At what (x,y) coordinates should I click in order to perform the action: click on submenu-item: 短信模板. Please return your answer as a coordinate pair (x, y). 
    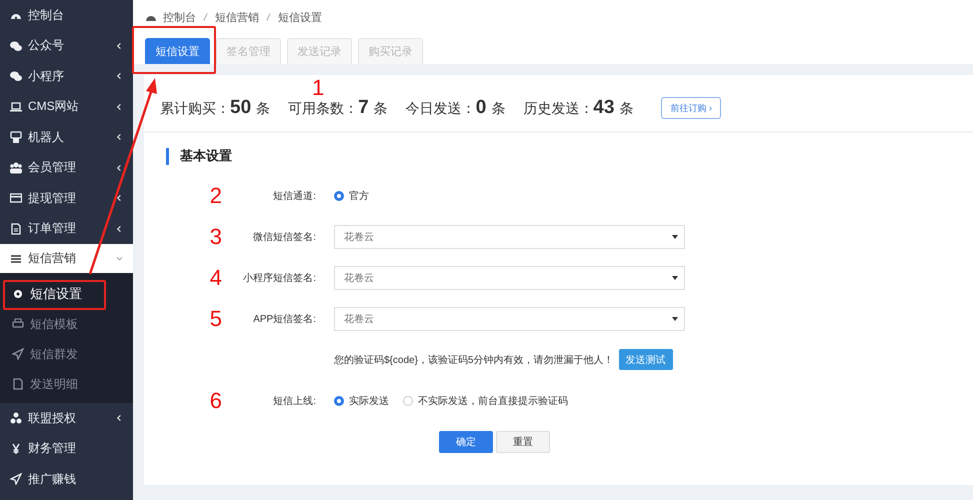
    Looking at the image, I should click on (66, 324).